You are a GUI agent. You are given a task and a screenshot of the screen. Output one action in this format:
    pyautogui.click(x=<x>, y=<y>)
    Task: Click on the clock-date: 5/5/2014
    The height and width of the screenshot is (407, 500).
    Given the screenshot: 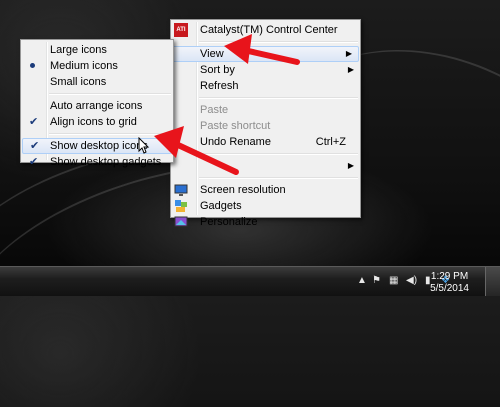 What is the action you would take?
    pyautogui.click(x=449, y=288)
    